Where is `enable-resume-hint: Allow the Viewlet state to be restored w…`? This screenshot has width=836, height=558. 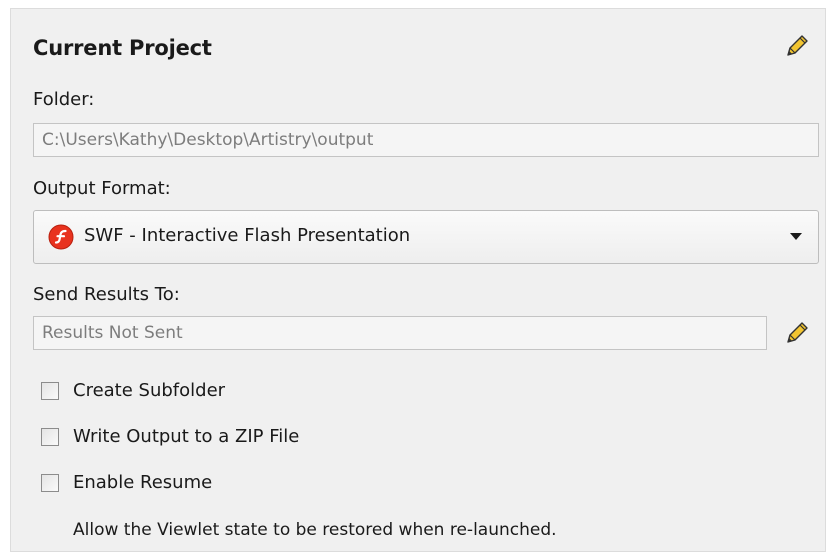
enable-resume-hint: Allow the Viewlet state to be restored w… is located at coordinates (315, 530).